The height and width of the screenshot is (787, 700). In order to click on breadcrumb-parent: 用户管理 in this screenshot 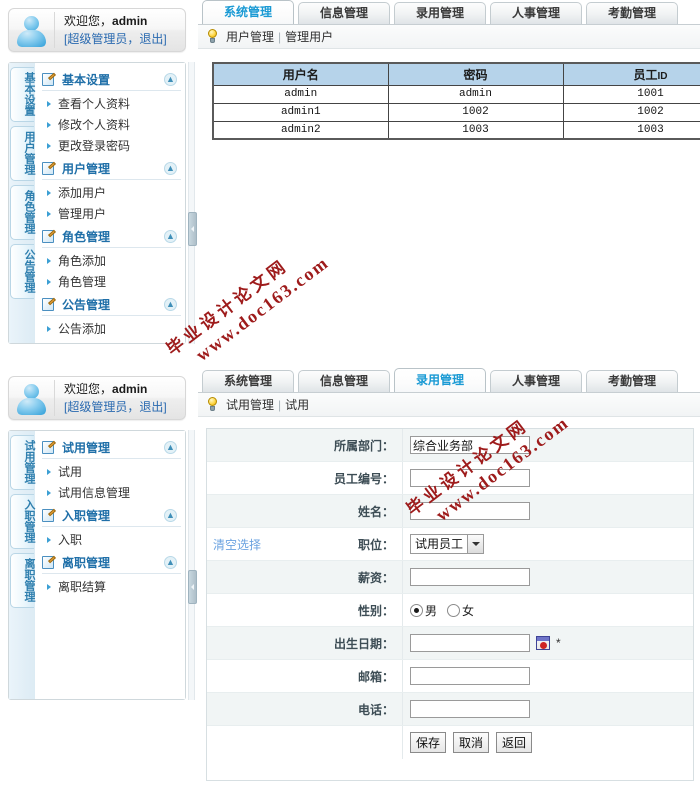, I will do `click(250, 37)`.